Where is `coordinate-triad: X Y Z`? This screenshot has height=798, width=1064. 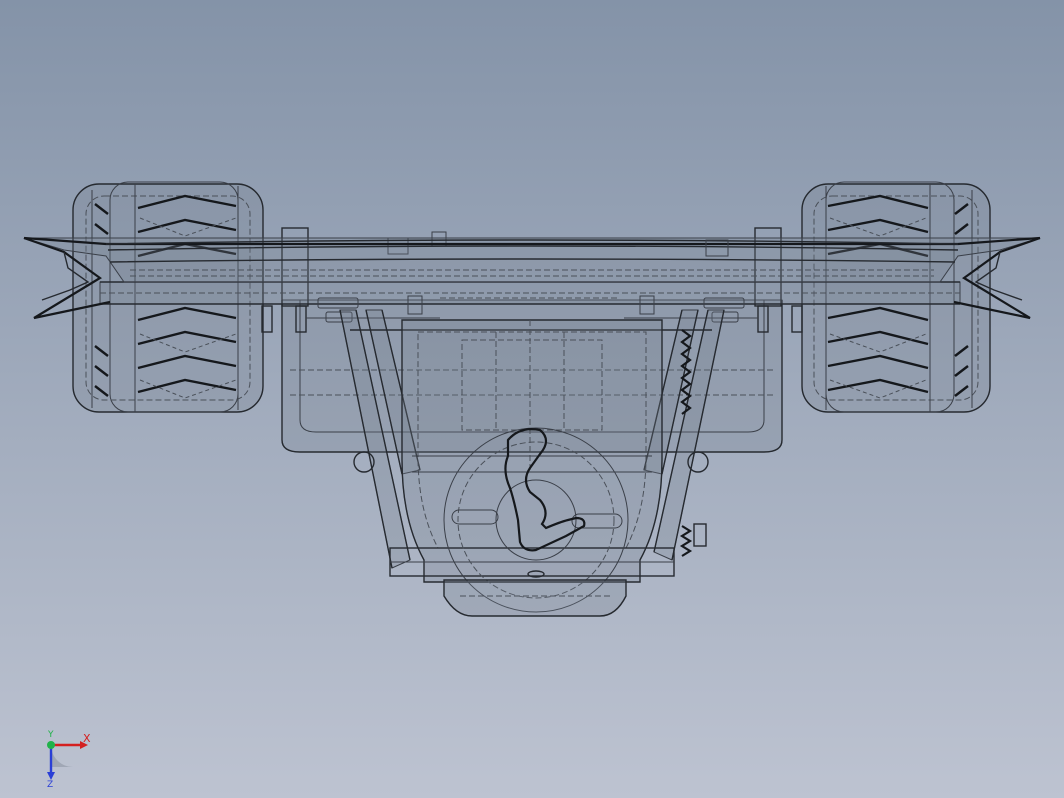 coordinate-triad: X Y Z is located at coordinates (69, 759).